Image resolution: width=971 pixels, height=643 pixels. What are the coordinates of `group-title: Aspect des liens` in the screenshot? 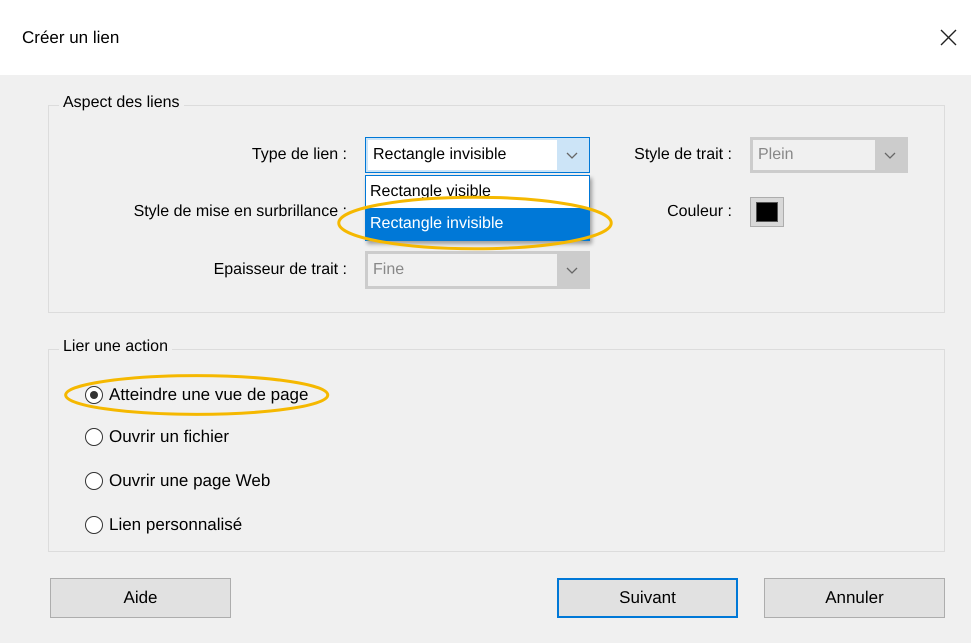 It's located at (121, 103).